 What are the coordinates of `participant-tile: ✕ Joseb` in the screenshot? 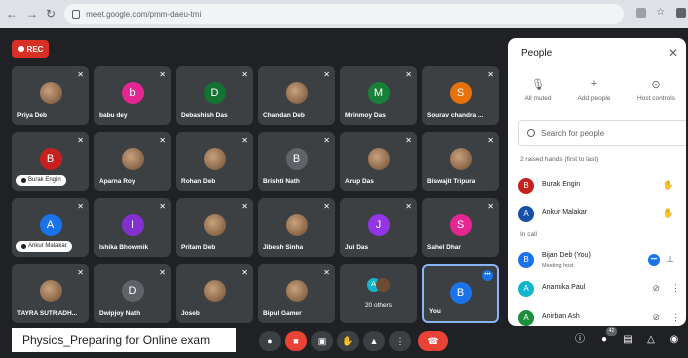 It's located at (214, 293).